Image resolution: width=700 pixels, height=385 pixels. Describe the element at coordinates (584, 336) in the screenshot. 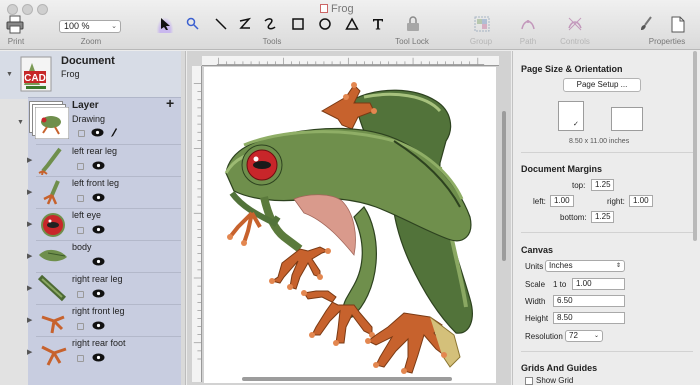

I see `resolution-select: 72 ⌄` at that location.